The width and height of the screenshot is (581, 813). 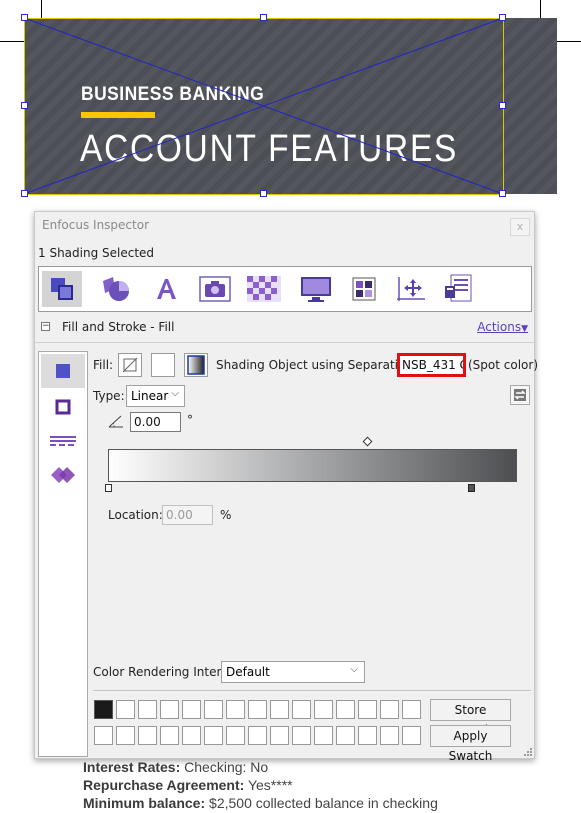 I want to click on selection-status: 1 Shading Selected, so click(x=96, y=253).